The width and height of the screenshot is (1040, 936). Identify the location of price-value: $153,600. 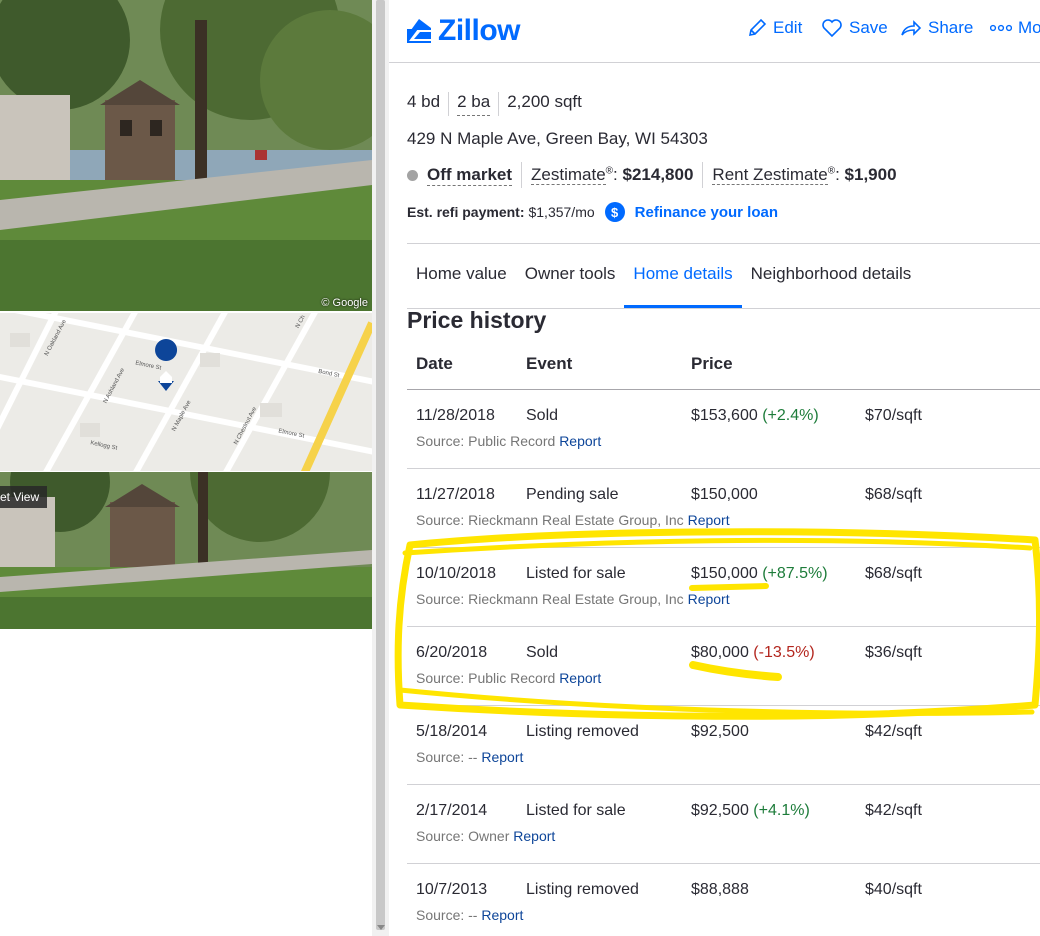
(724, 415).